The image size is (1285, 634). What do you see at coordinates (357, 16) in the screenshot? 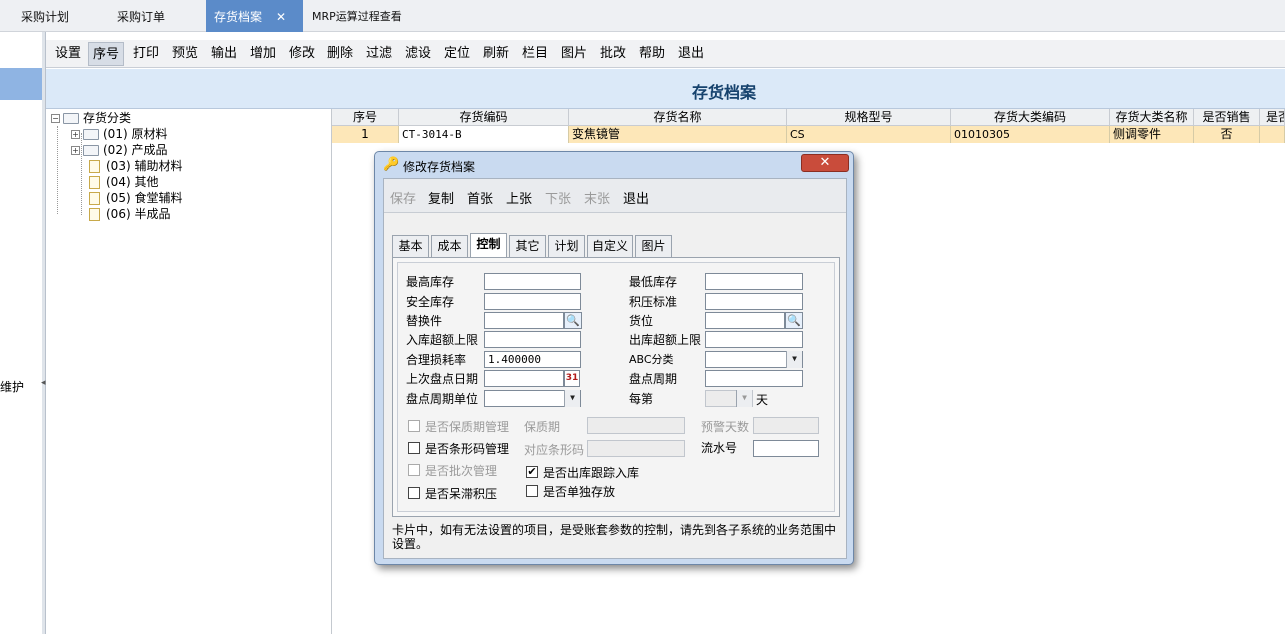
I see `tab-mrp-process: MRP运算过程查看` at bounding box center [357, 16].